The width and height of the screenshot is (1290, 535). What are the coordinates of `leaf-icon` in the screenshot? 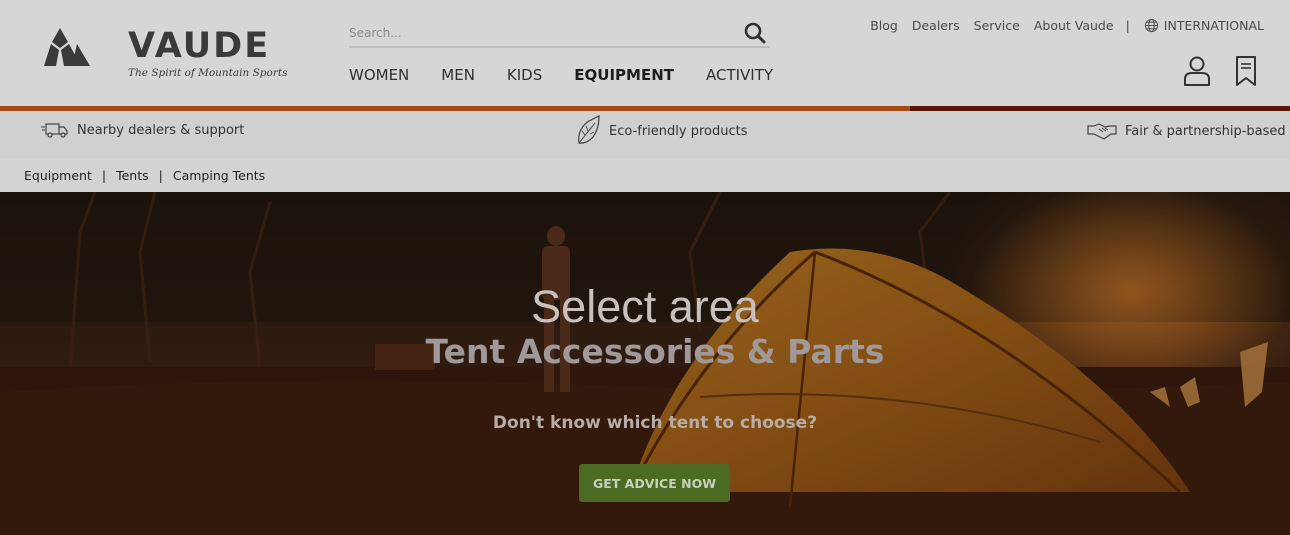 It's located at (589, 129).